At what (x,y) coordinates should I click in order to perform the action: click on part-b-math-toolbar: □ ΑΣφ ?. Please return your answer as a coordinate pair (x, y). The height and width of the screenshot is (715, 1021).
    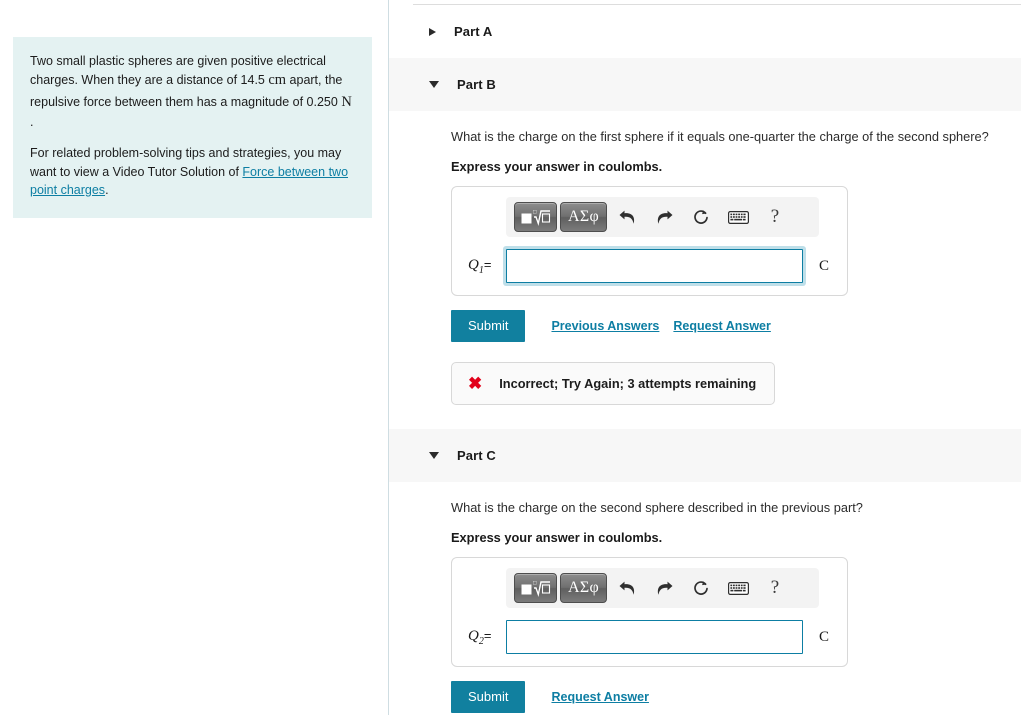
    Looking at the image, I should click on (662, 217).